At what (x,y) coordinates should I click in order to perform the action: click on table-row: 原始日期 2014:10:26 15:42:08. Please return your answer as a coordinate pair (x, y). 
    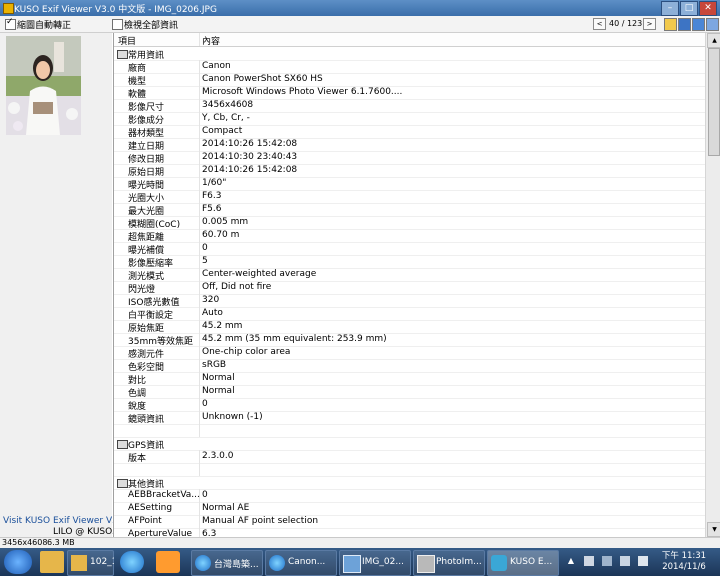
    Looking at the image, I should click on (410, 171).